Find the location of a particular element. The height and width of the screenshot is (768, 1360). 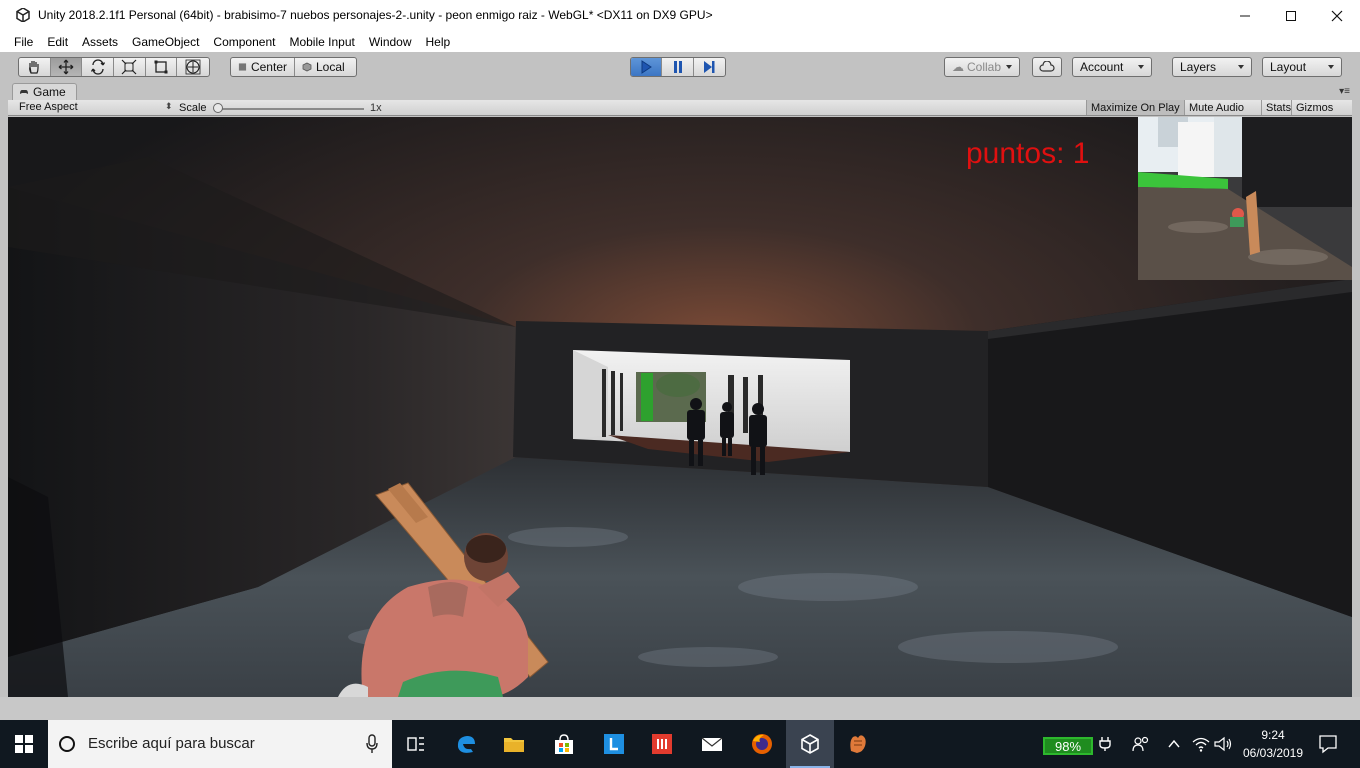

taskbar-file-explorer is located at coordinates (514, 744).